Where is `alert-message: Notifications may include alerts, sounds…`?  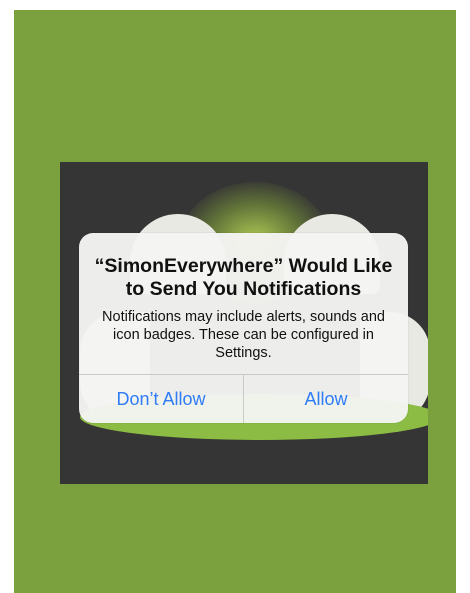
alert-message: Notifications may include alerts, sounds… is located at coordinates (243, 335).